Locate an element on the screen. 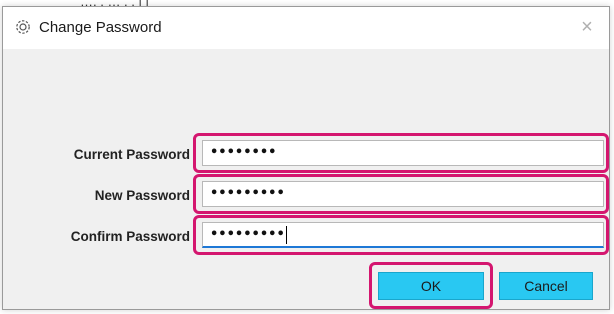  dialog-title: Change Password is located at coordinates (100, 27).